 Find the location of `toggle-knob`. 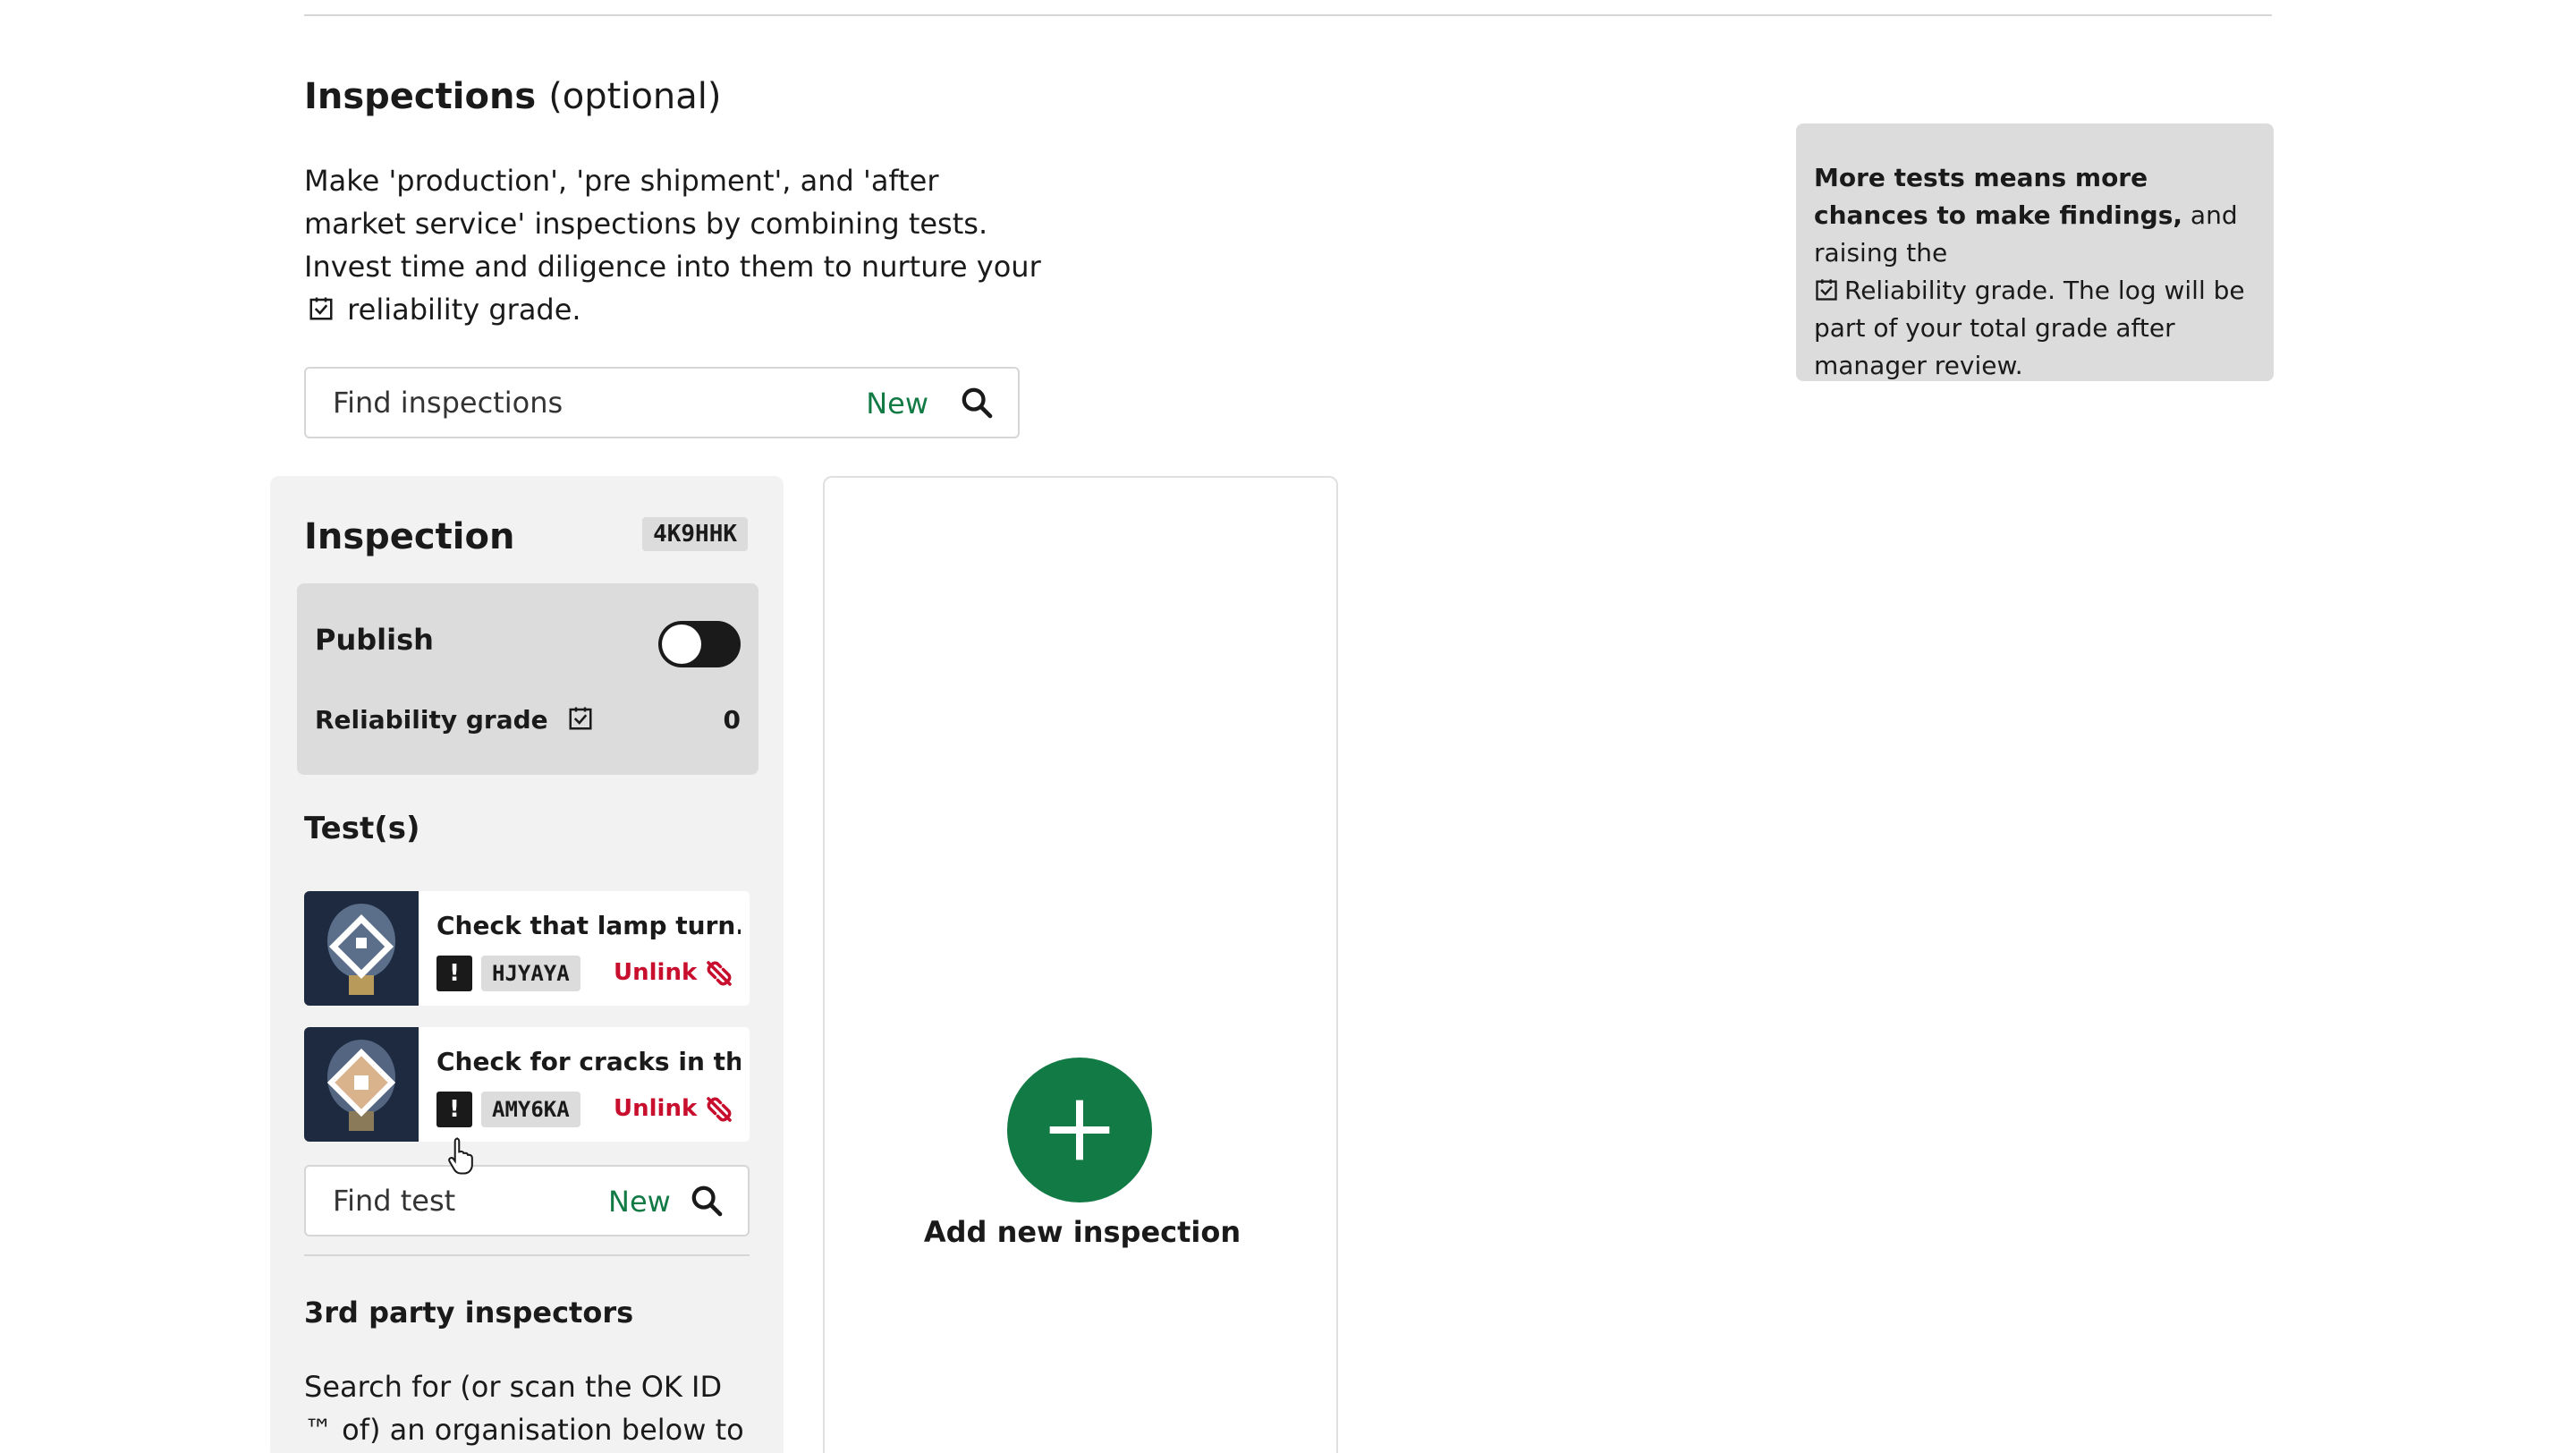

toggle-knob is located at coordinates (681, 644).